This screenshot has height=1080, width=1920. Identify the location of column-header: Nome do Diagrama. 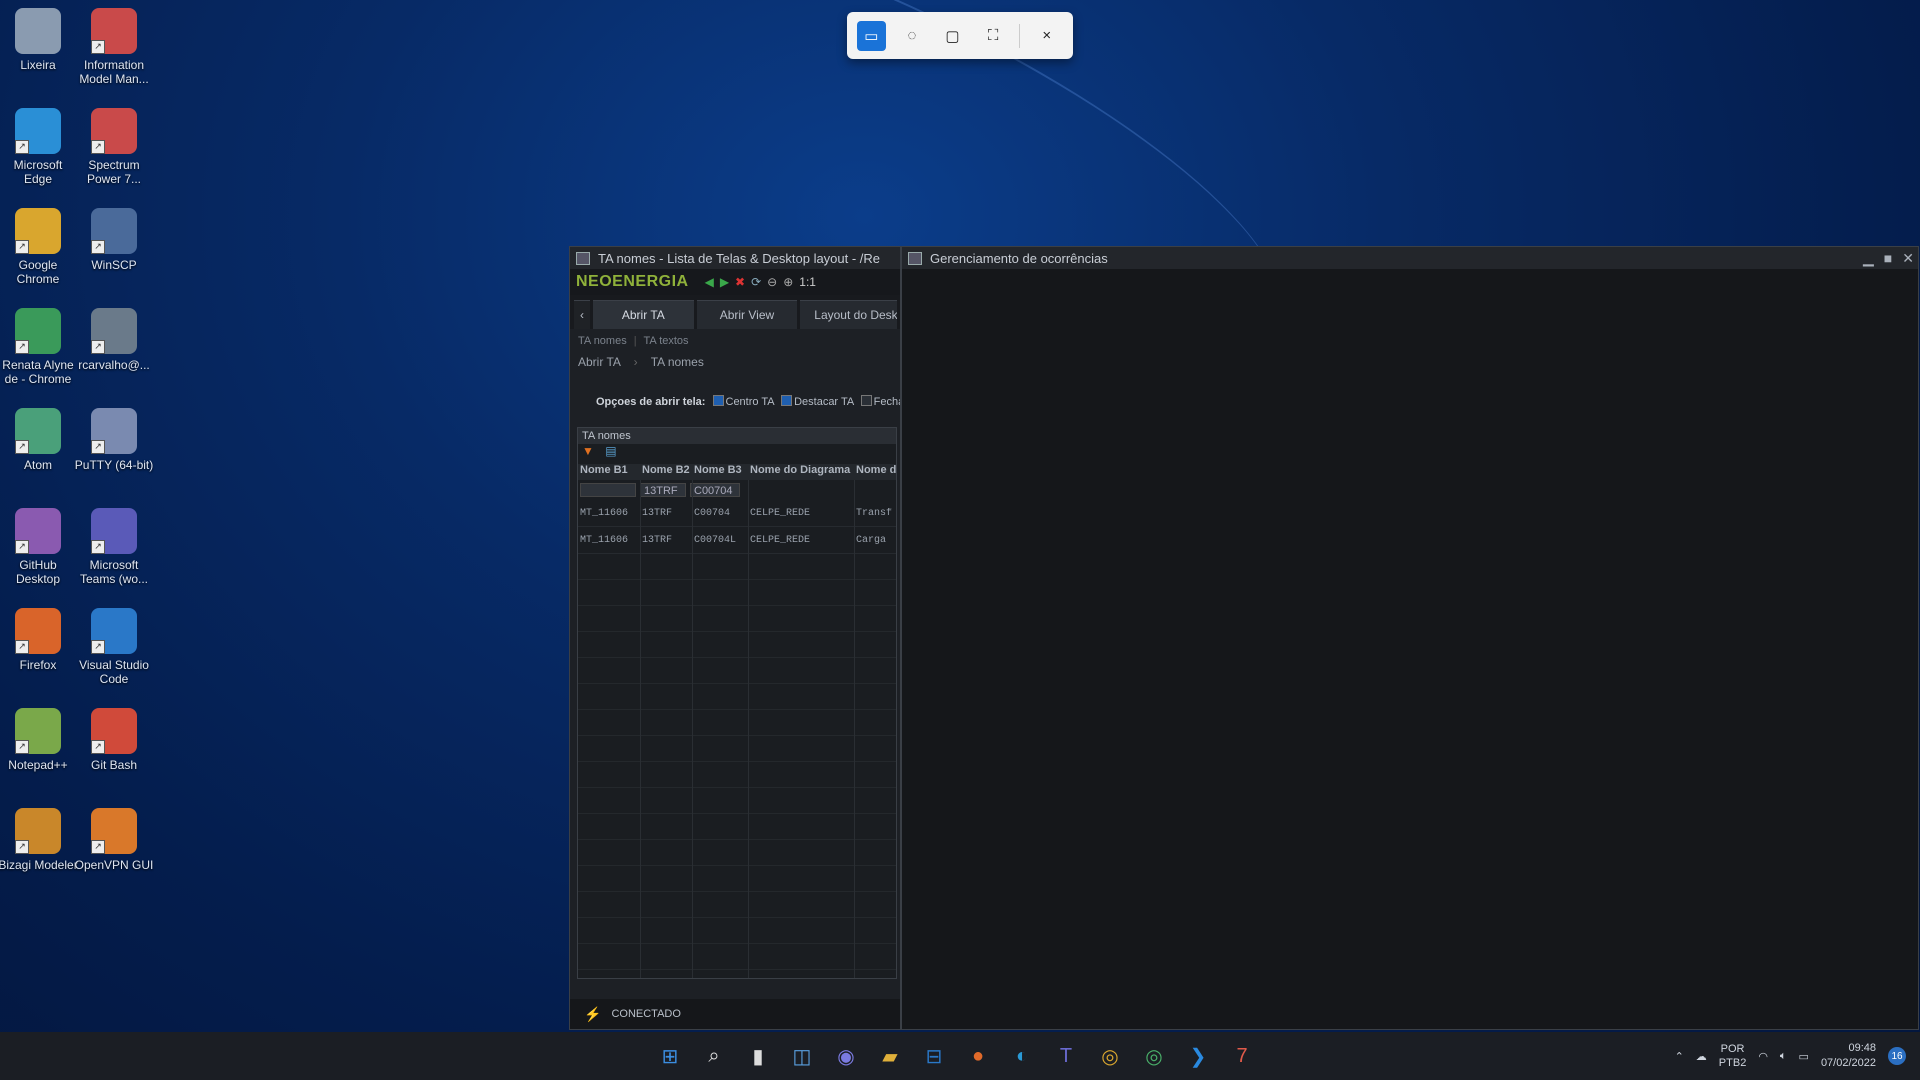
(801, 472).